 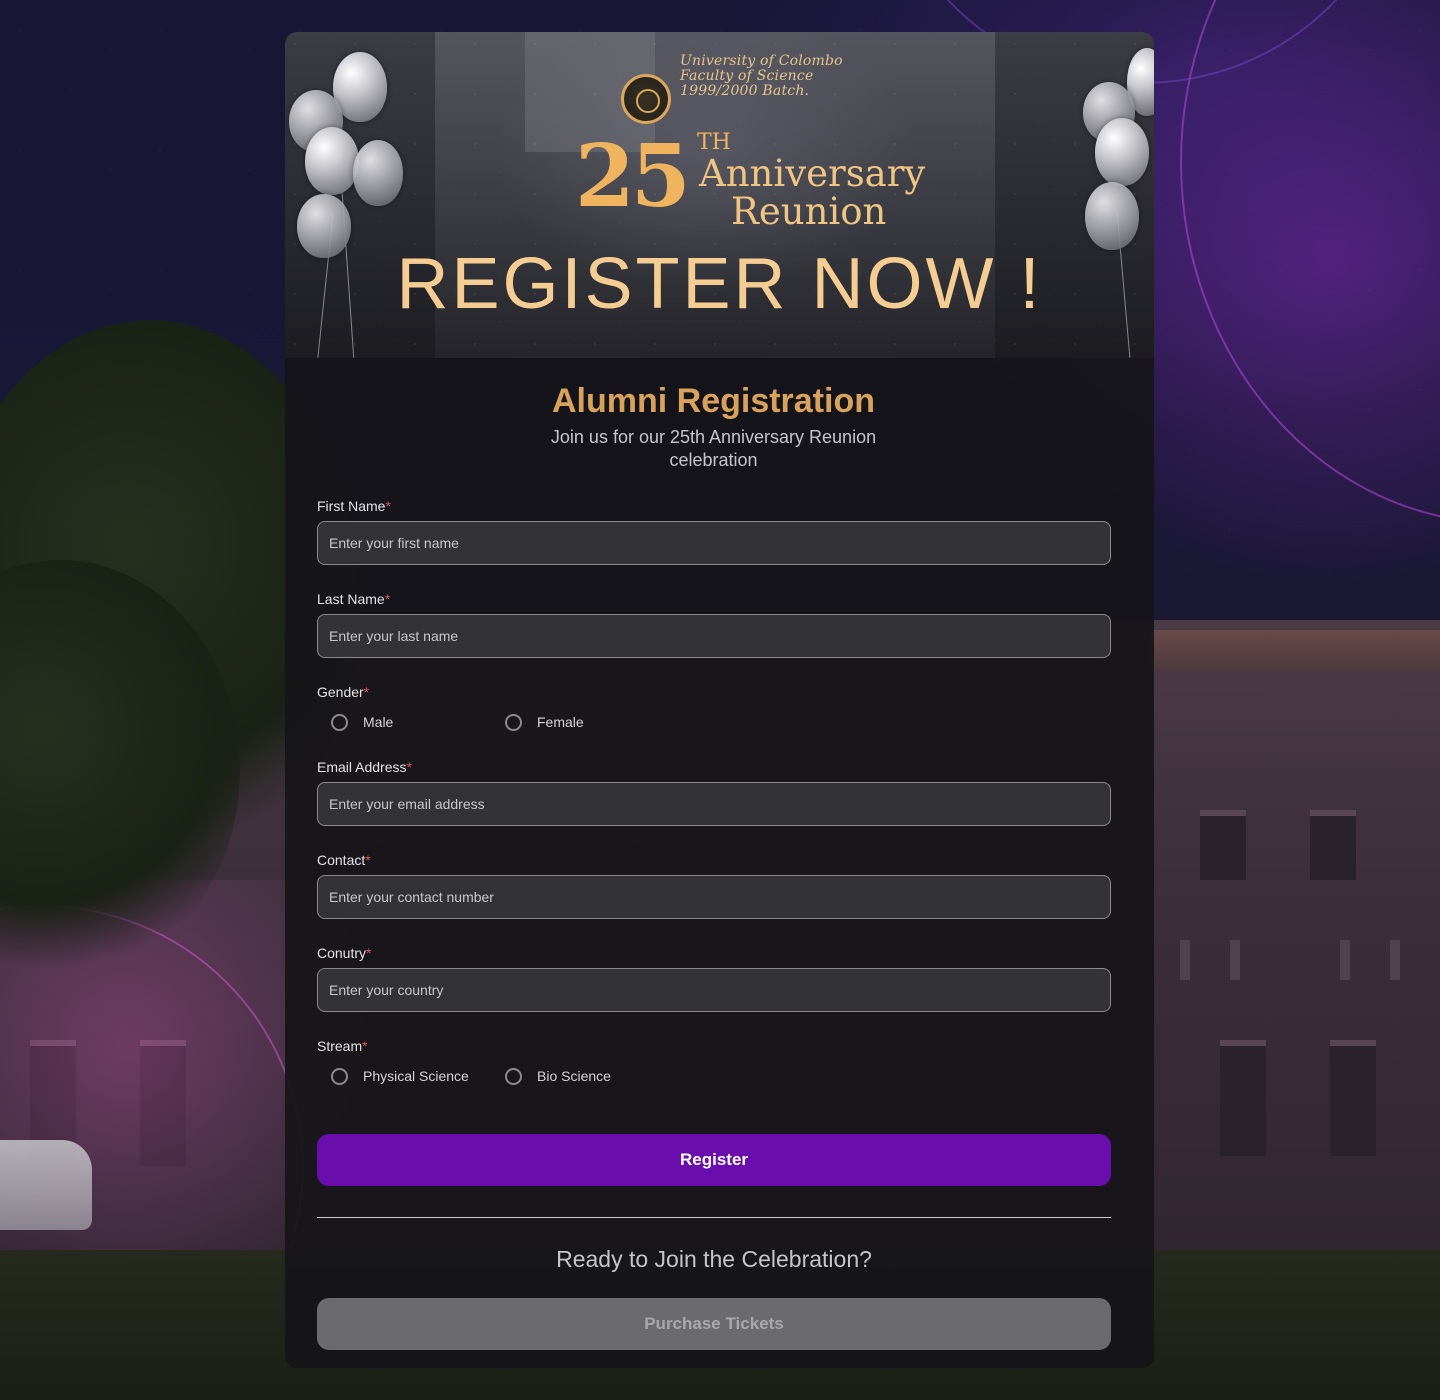 I want to click on gender-radio-group: Male Female, so click(x=713, y=722).